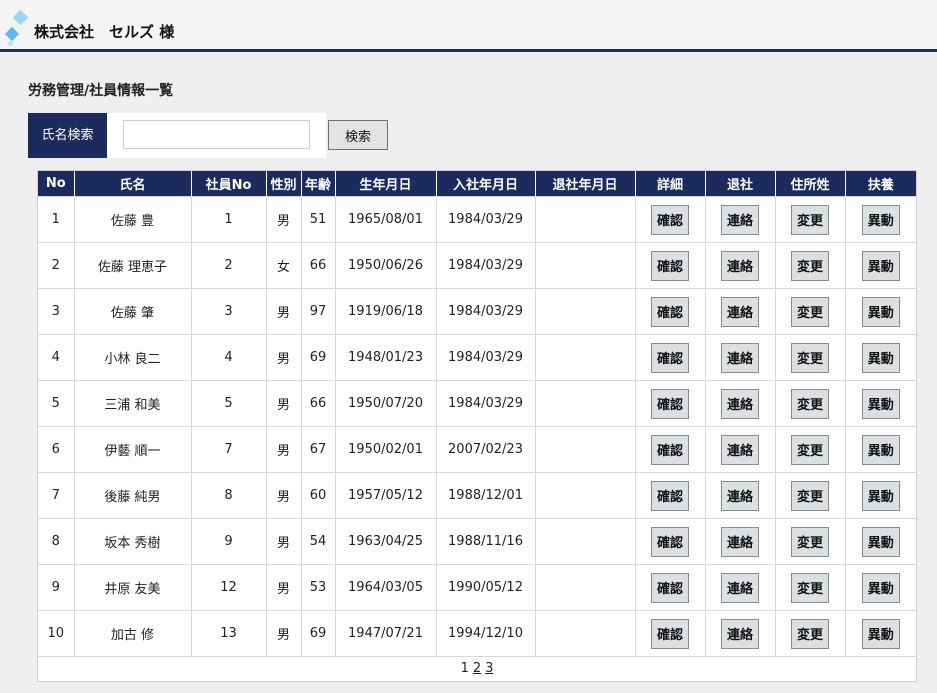  Describe the element at coordinates (228, 449) in the screenshot. I see `employee-number: 7` at that location.